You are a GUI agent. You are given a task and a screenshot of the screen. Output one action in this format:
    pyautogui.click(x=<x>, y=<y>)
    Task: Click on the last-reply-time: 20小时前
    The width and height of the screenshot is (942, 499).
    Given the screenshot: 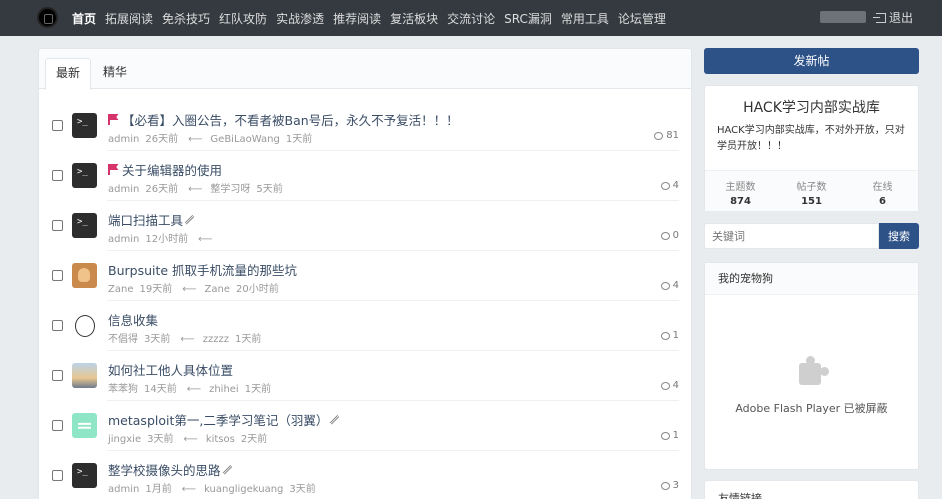 What is the action you would take?
    pyautogui.click(x=257, y=289)
    